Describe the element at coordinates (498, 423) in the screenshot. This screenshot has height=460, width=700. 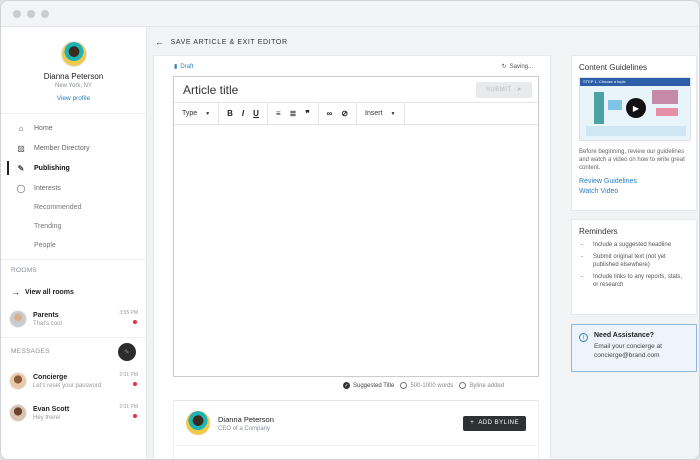
I see `add-byline-label: ADD BYLINE` at that location.